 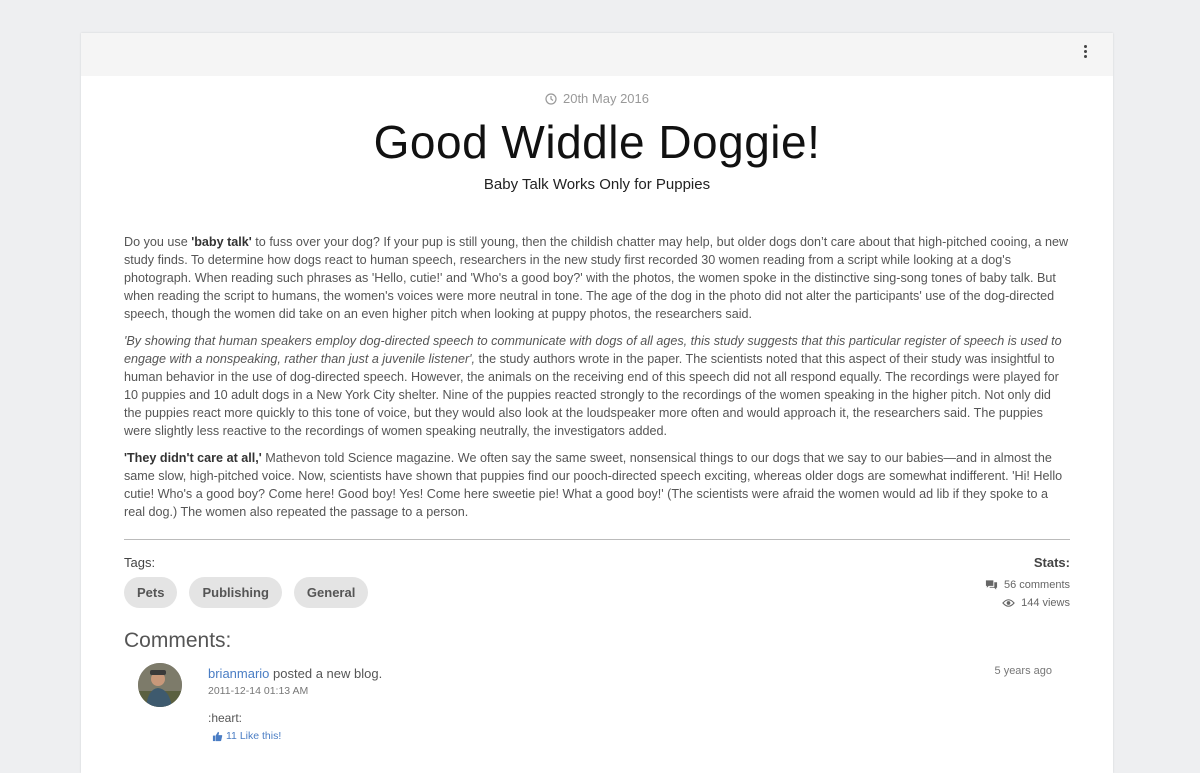 I want to click on comments-stat: 56 comments, so click(x=1027, y=585).